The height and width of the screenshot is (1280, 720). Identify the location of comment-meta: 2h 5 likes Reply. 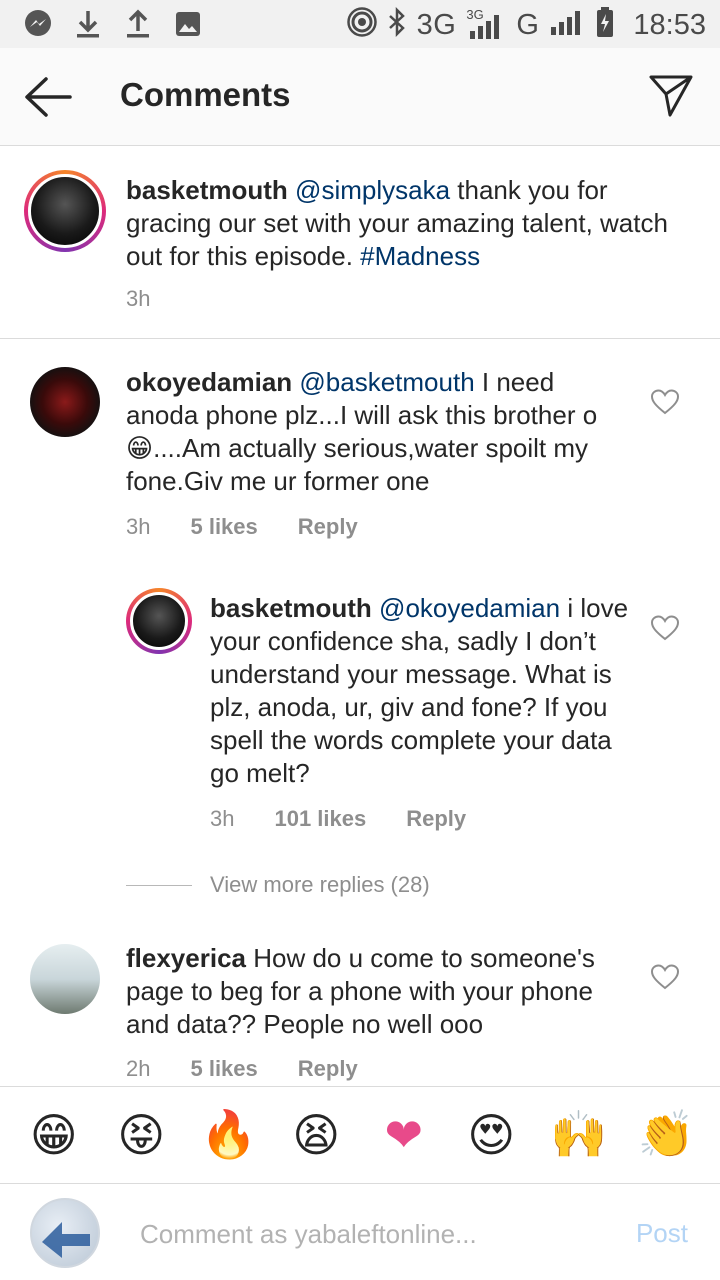
(242, 1069).